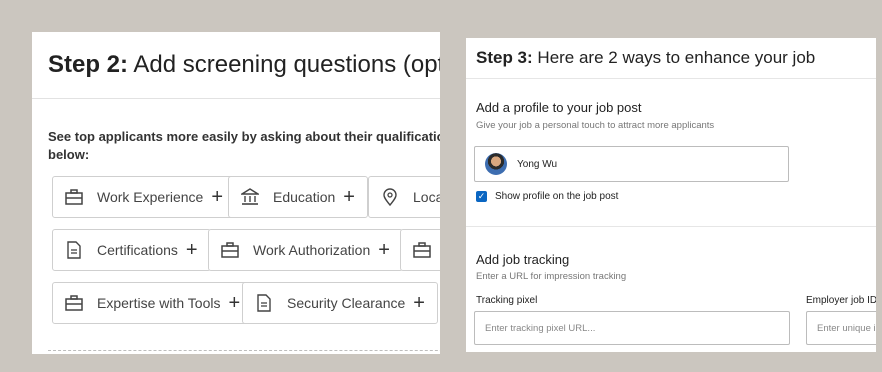  I want to click on employer-job-id-placeholder: Enter unique id, so click(846, 328).